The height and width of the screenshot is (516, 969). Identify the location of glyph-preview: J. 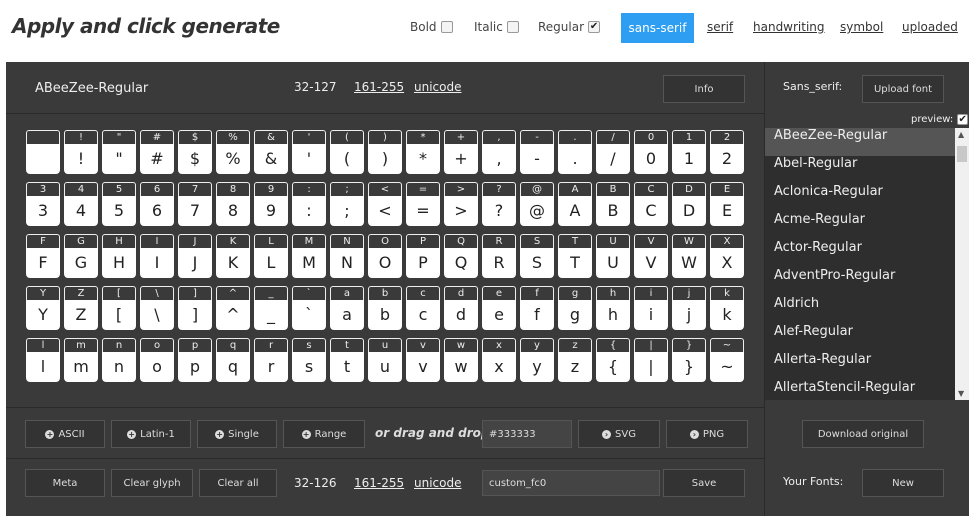
(195, 263).